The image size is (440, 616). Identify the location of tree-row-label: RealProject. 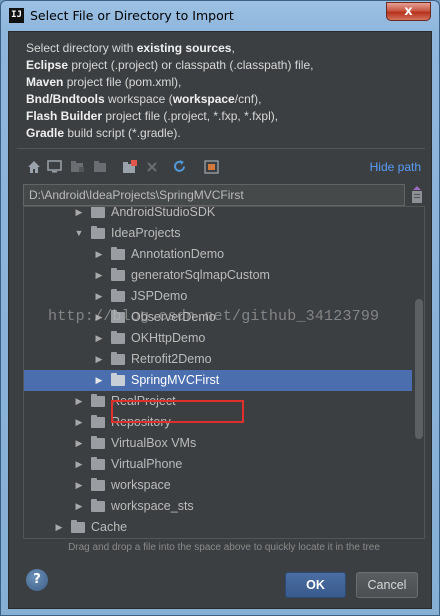
(143, 401).